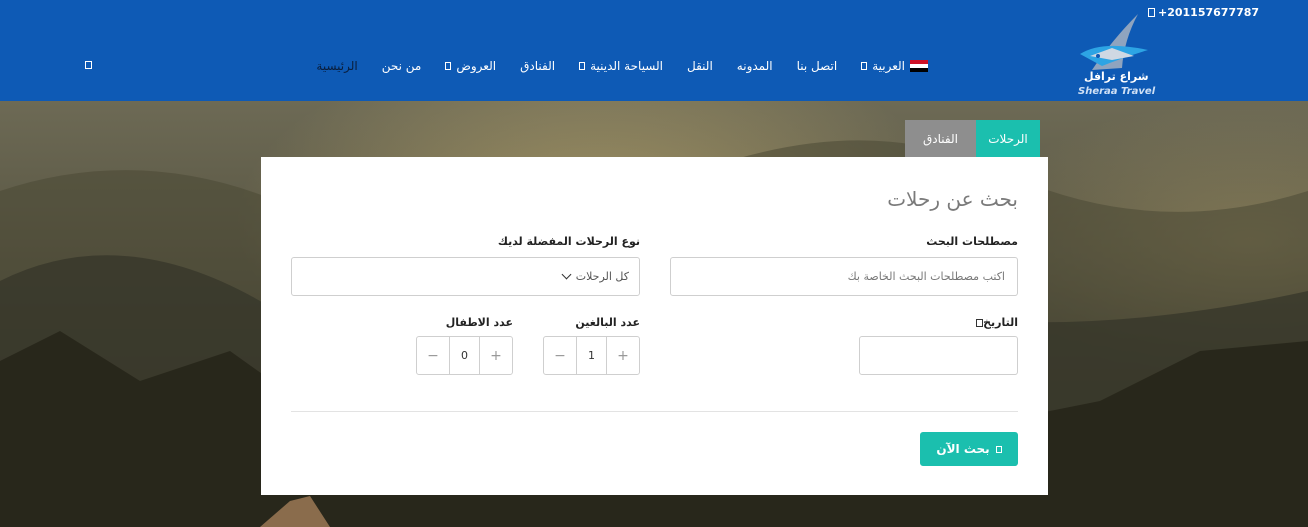 This screenshot has width=1308, height=527. I want to click on logo-text-arabic: شراع ترافل, so click(1116, 76).